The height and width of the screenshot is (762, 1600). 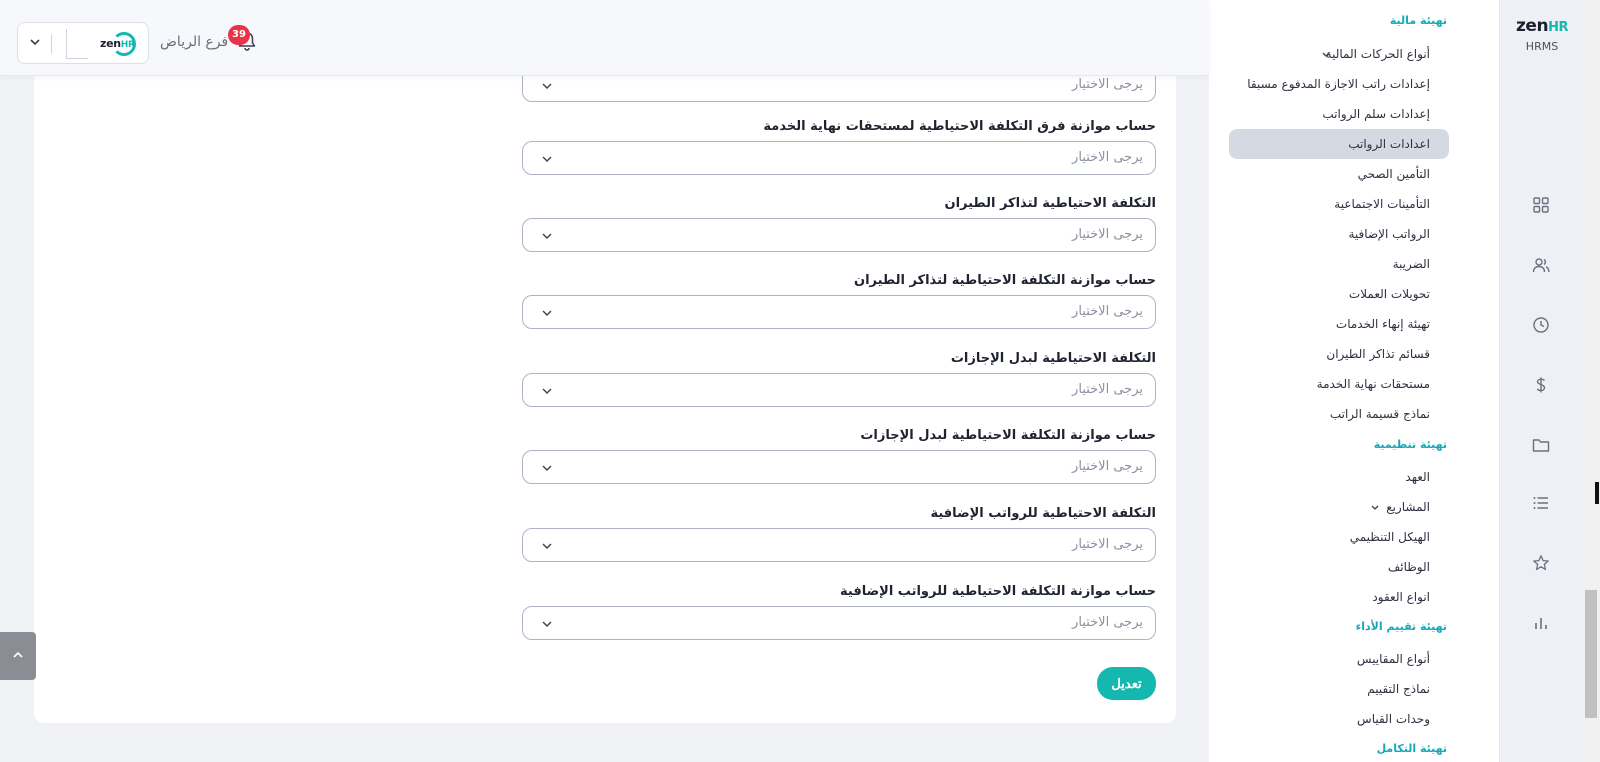 I want to click on folder-icon, so click(x=1541, y=445).